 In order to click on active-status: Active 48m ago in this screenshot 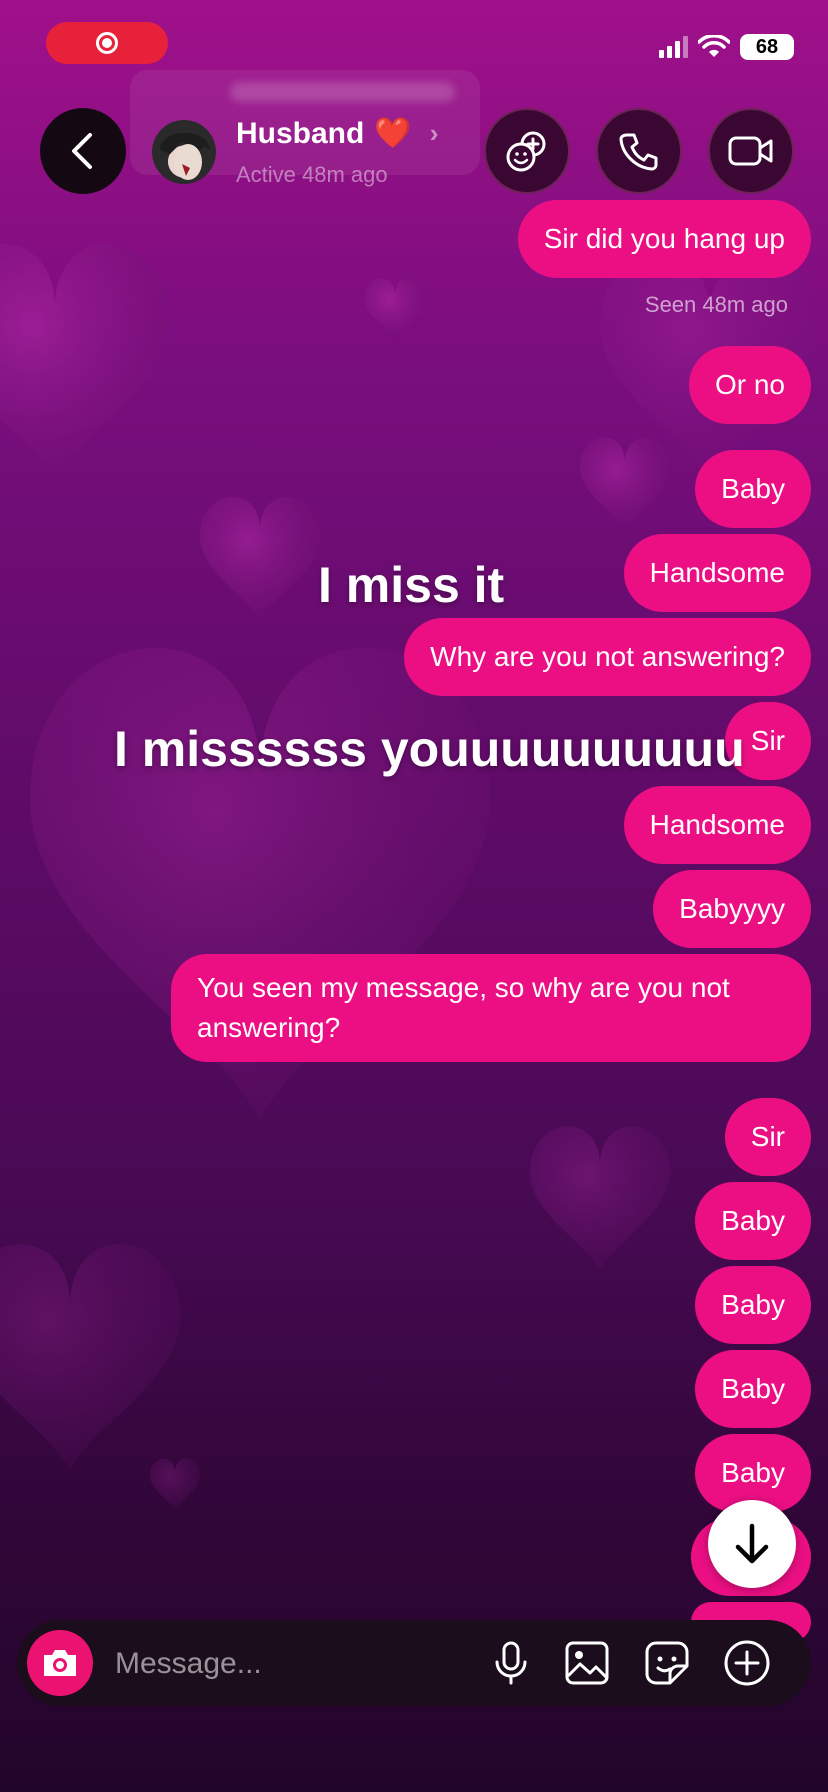, I will do `click(312, 174)`.